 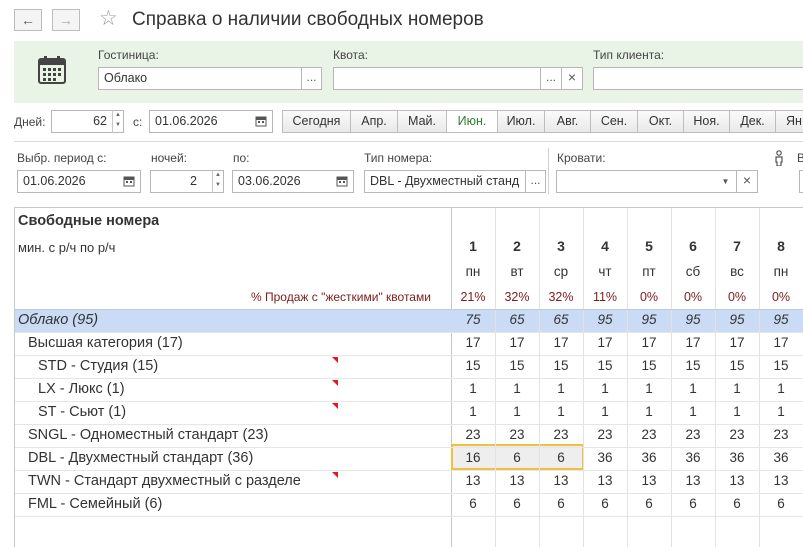 I want to click on nights-spinner: ▲ ▼, so click(x=217, y=181).